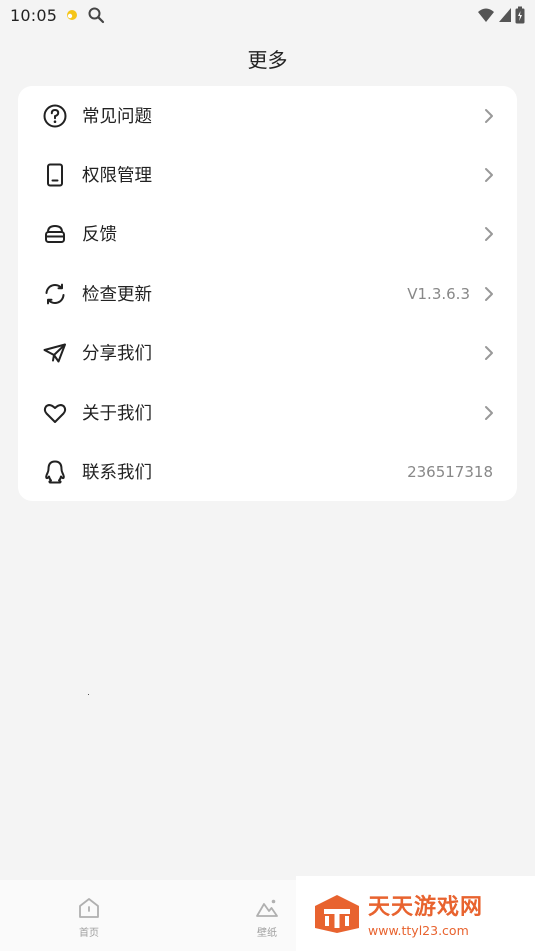 The width and height of the screenshot is (535, 951). What do you see at coordinates (89, 933) in the screenshot?
I see `tab-home-label: 首页` at bounding box center [89, 933].